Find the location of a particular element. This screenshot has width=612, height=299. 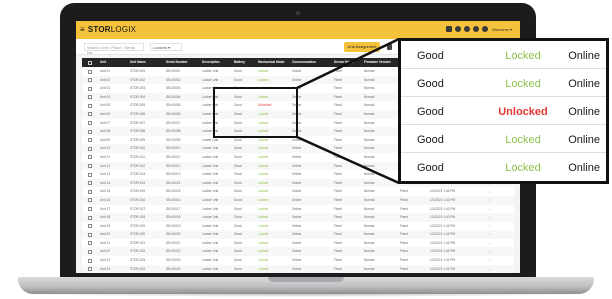

zoom-lock-status: Unlocked is located at coordinates (523, 112).